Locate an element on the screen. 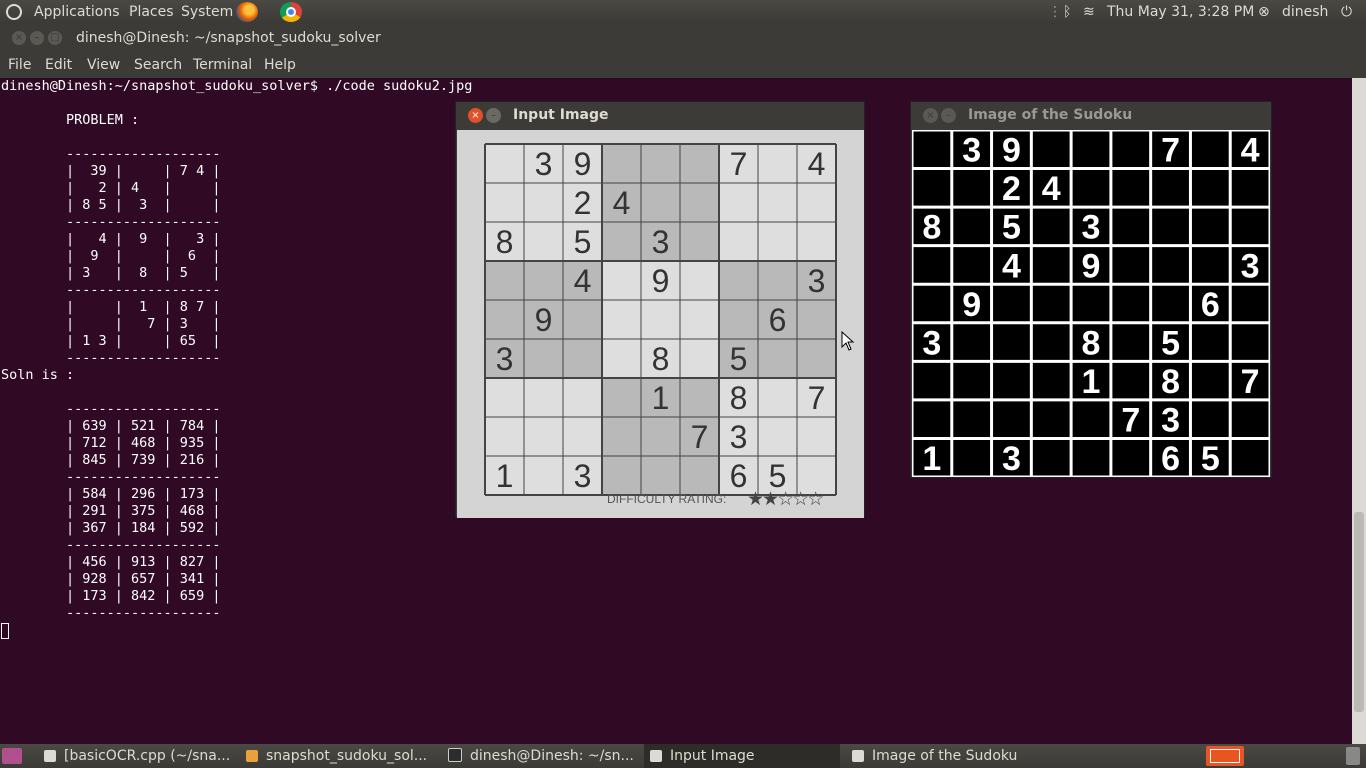 This screenshot has height=768, width=1366. taskbar-item-input-image: Input Image is located at coordinates (742, 756).